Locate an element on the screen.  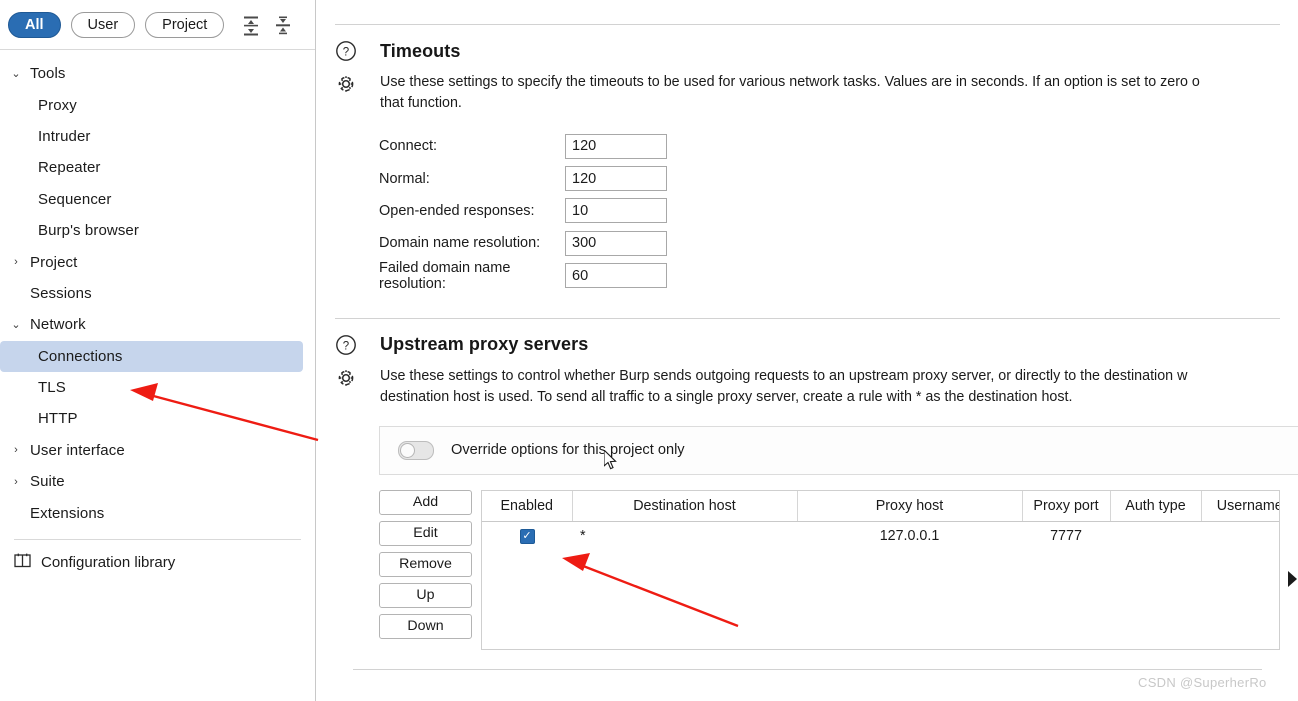
remove-button: Remove is located at coordinates (425, 564).